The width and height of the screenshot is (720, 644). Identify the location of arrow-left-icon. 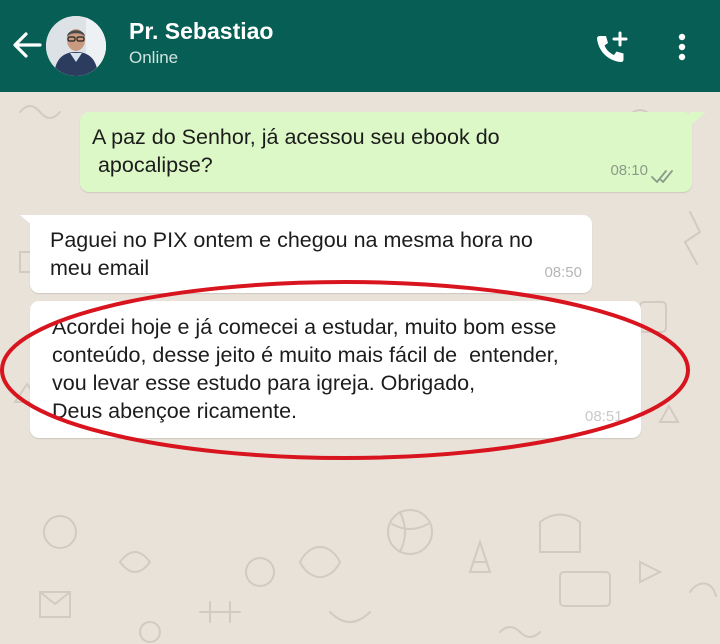
(27, 45).